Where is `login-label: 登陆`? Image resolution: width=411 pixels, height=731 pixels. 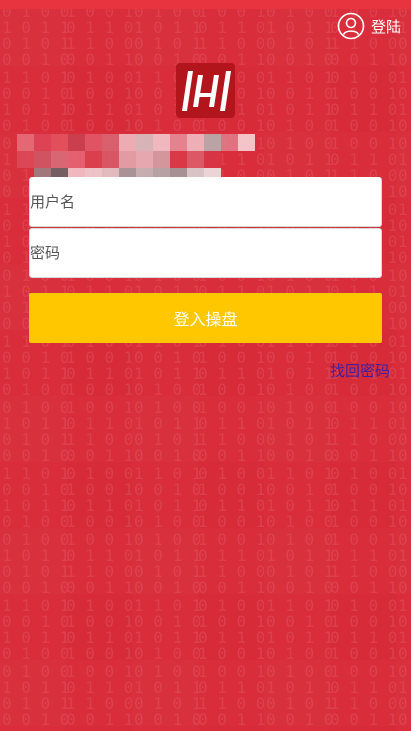 login-label: 登陆 is located at coordinates (385, 26).